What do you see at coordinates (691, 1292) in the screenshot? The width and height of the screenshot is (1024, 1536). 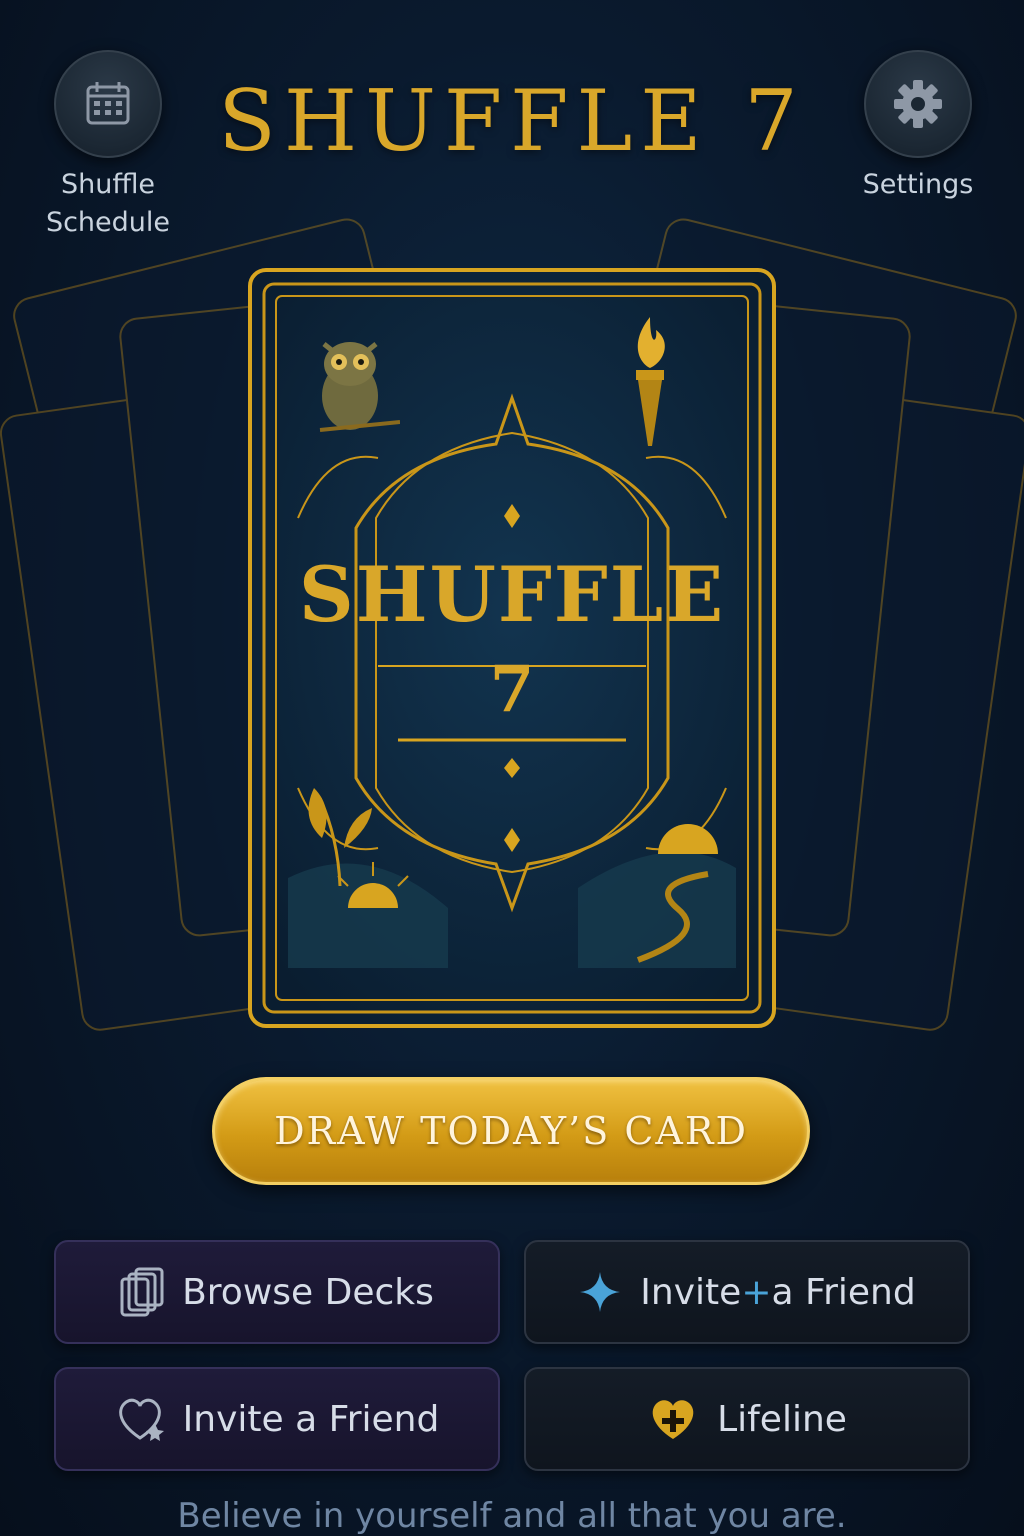 I see `invite-word: Invite` at bounding box center [691, 1292].